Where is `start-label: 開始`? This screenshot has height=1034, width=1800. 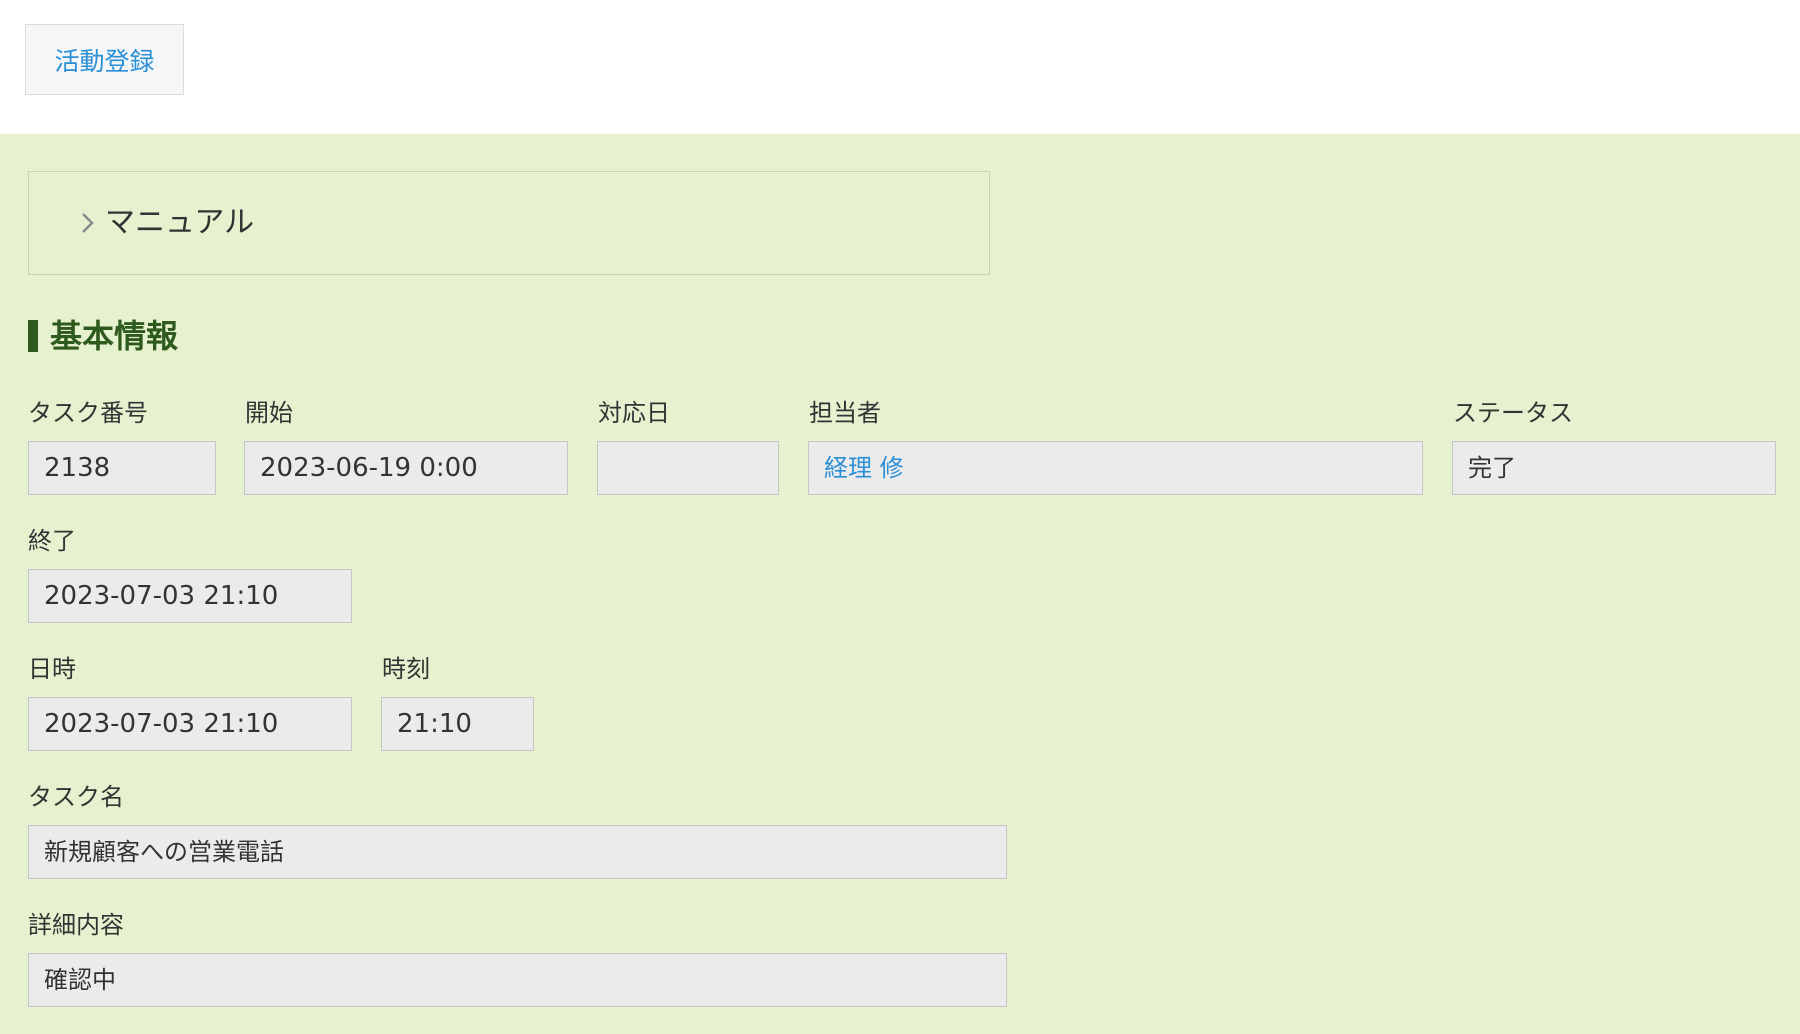 start-label: 開始 is located at coordinates (269, 413).